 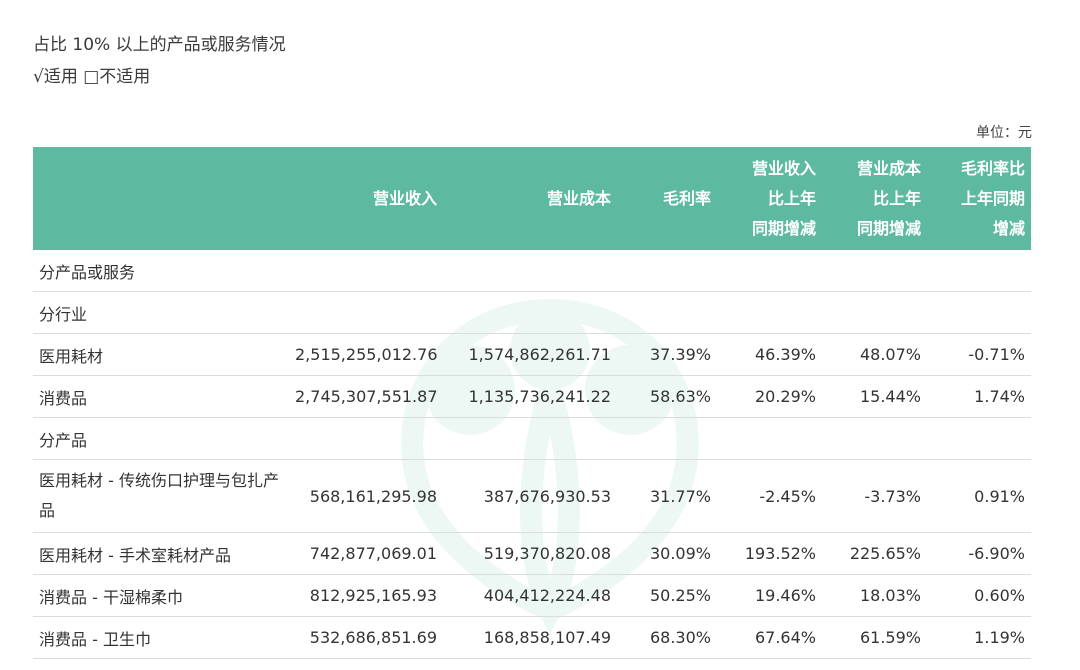 What do you see at coordinates (992, 168) in the screenshot?
I see `column-header-line: 毛利率比` at bounding box center [992, 168].